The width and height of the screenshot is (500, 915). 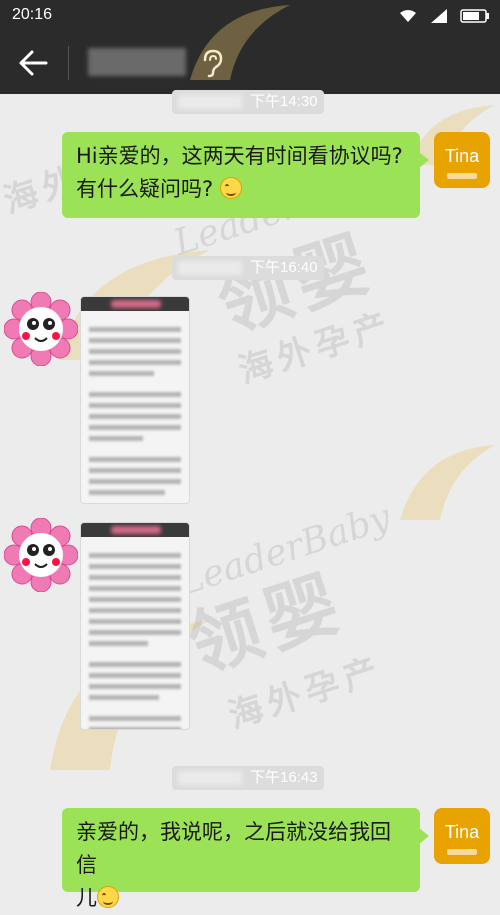 I want to click on back-button, so click(x=34, y=63).